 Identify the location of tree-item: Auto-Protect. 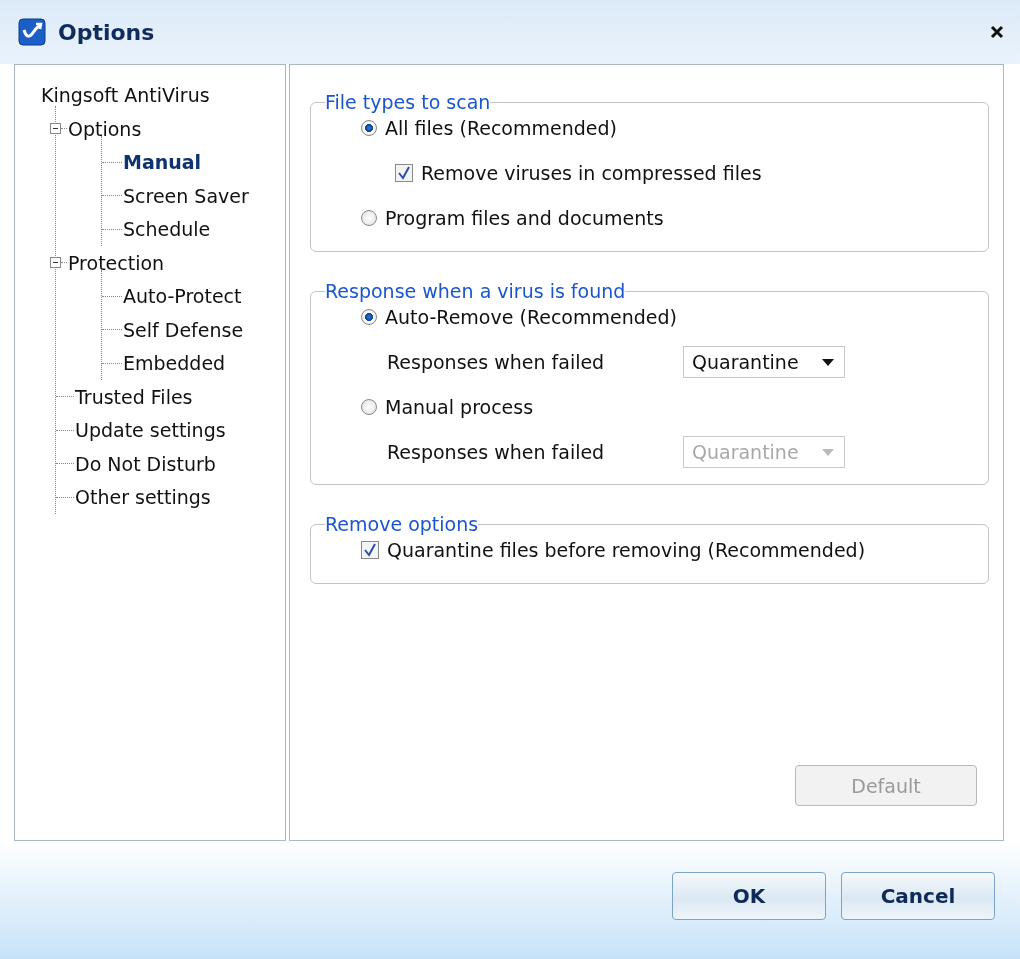
(182, 296).